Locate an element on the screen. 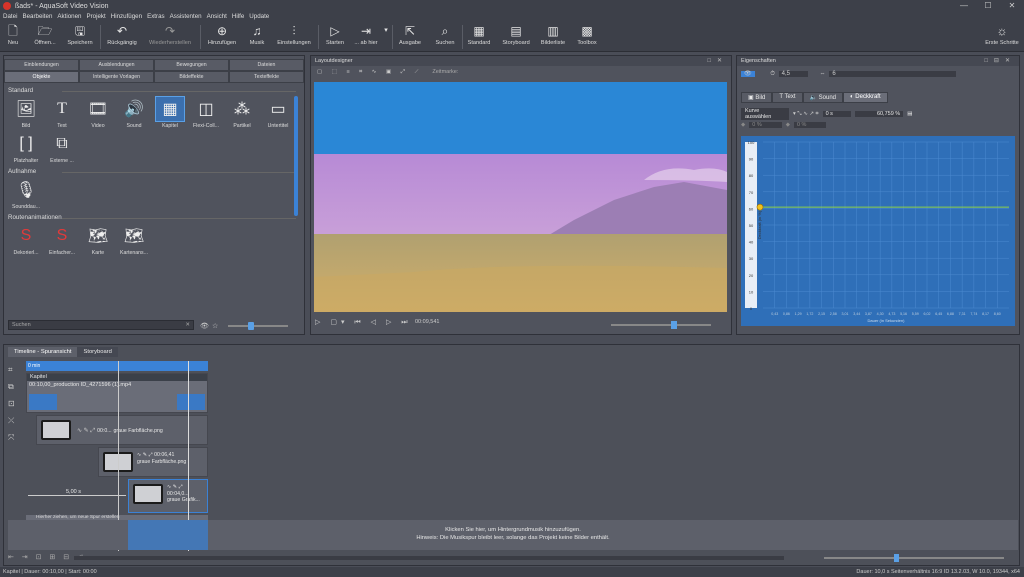 The height and width of the screenshot is (577, 1024). search-button: ⌕ Suchen is located at coordinates (445, 35).